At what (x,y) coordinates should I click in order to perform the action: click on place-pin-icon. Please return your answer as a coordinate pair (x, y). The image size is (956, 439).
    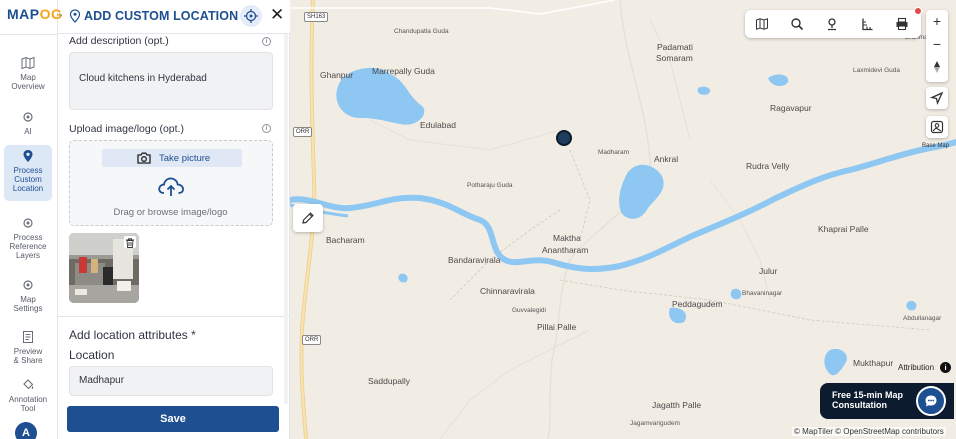
    Looking at the image, I should click on (832, 24).